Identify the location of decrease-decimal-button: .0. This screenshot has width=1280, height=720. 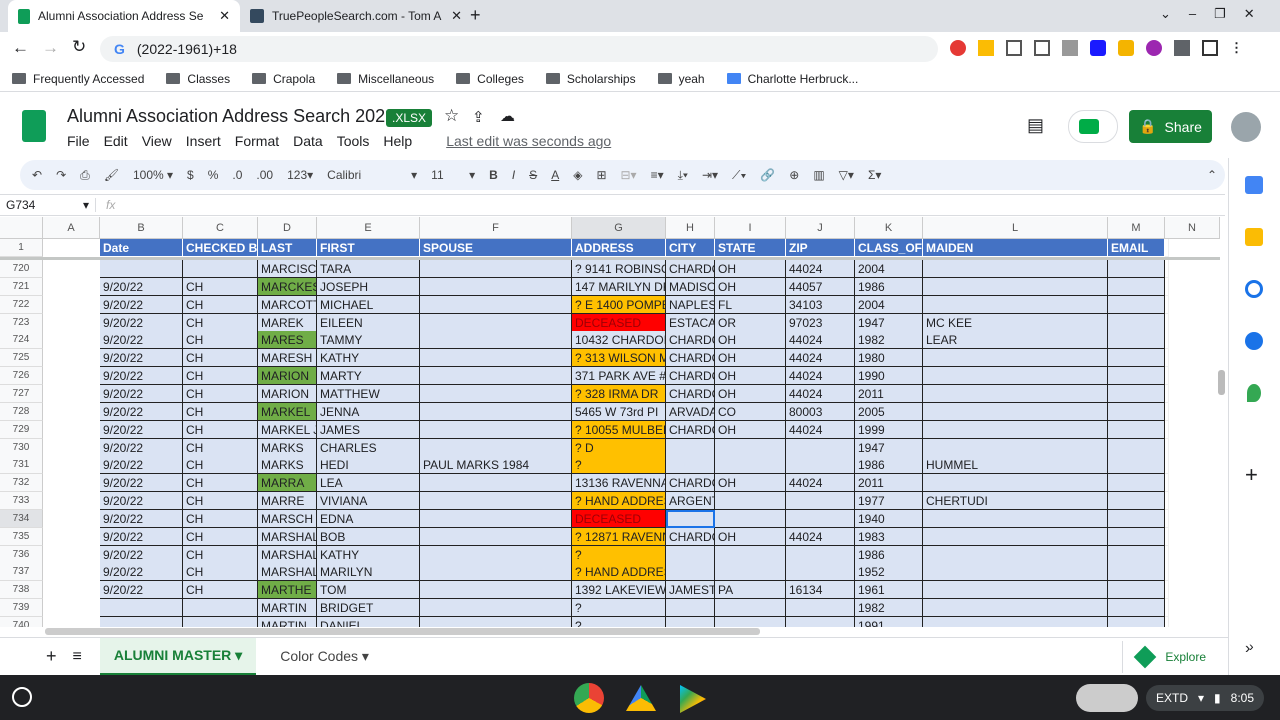
(237, 175).